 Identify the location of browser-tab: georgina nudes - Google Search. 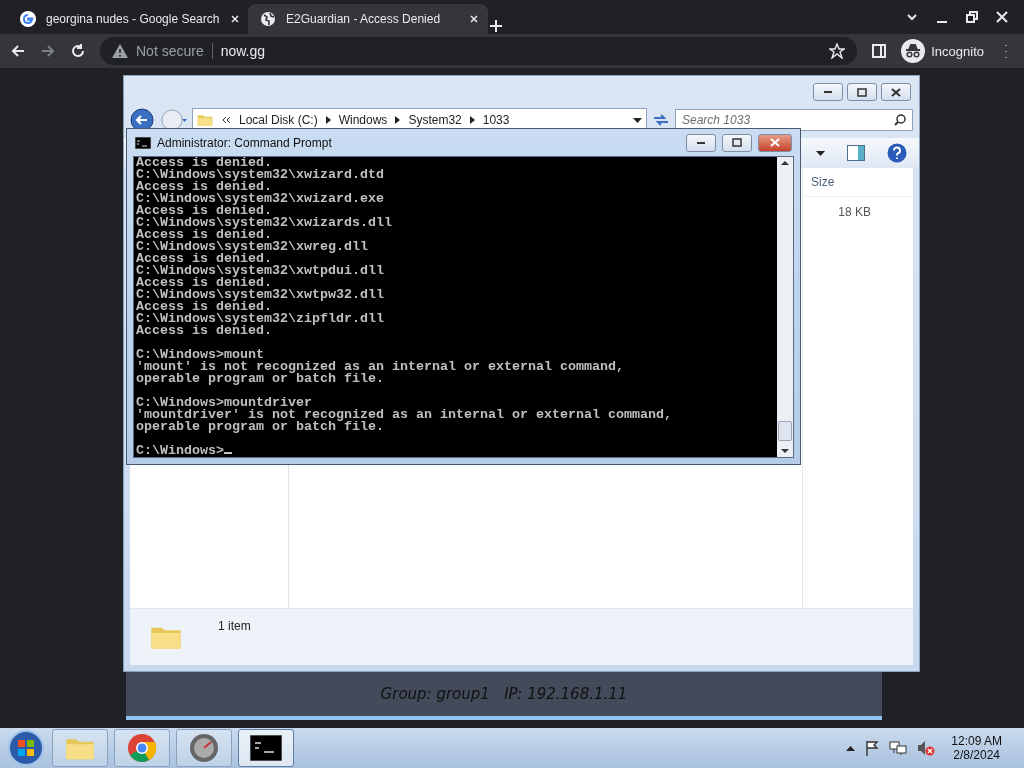
(128, 19).